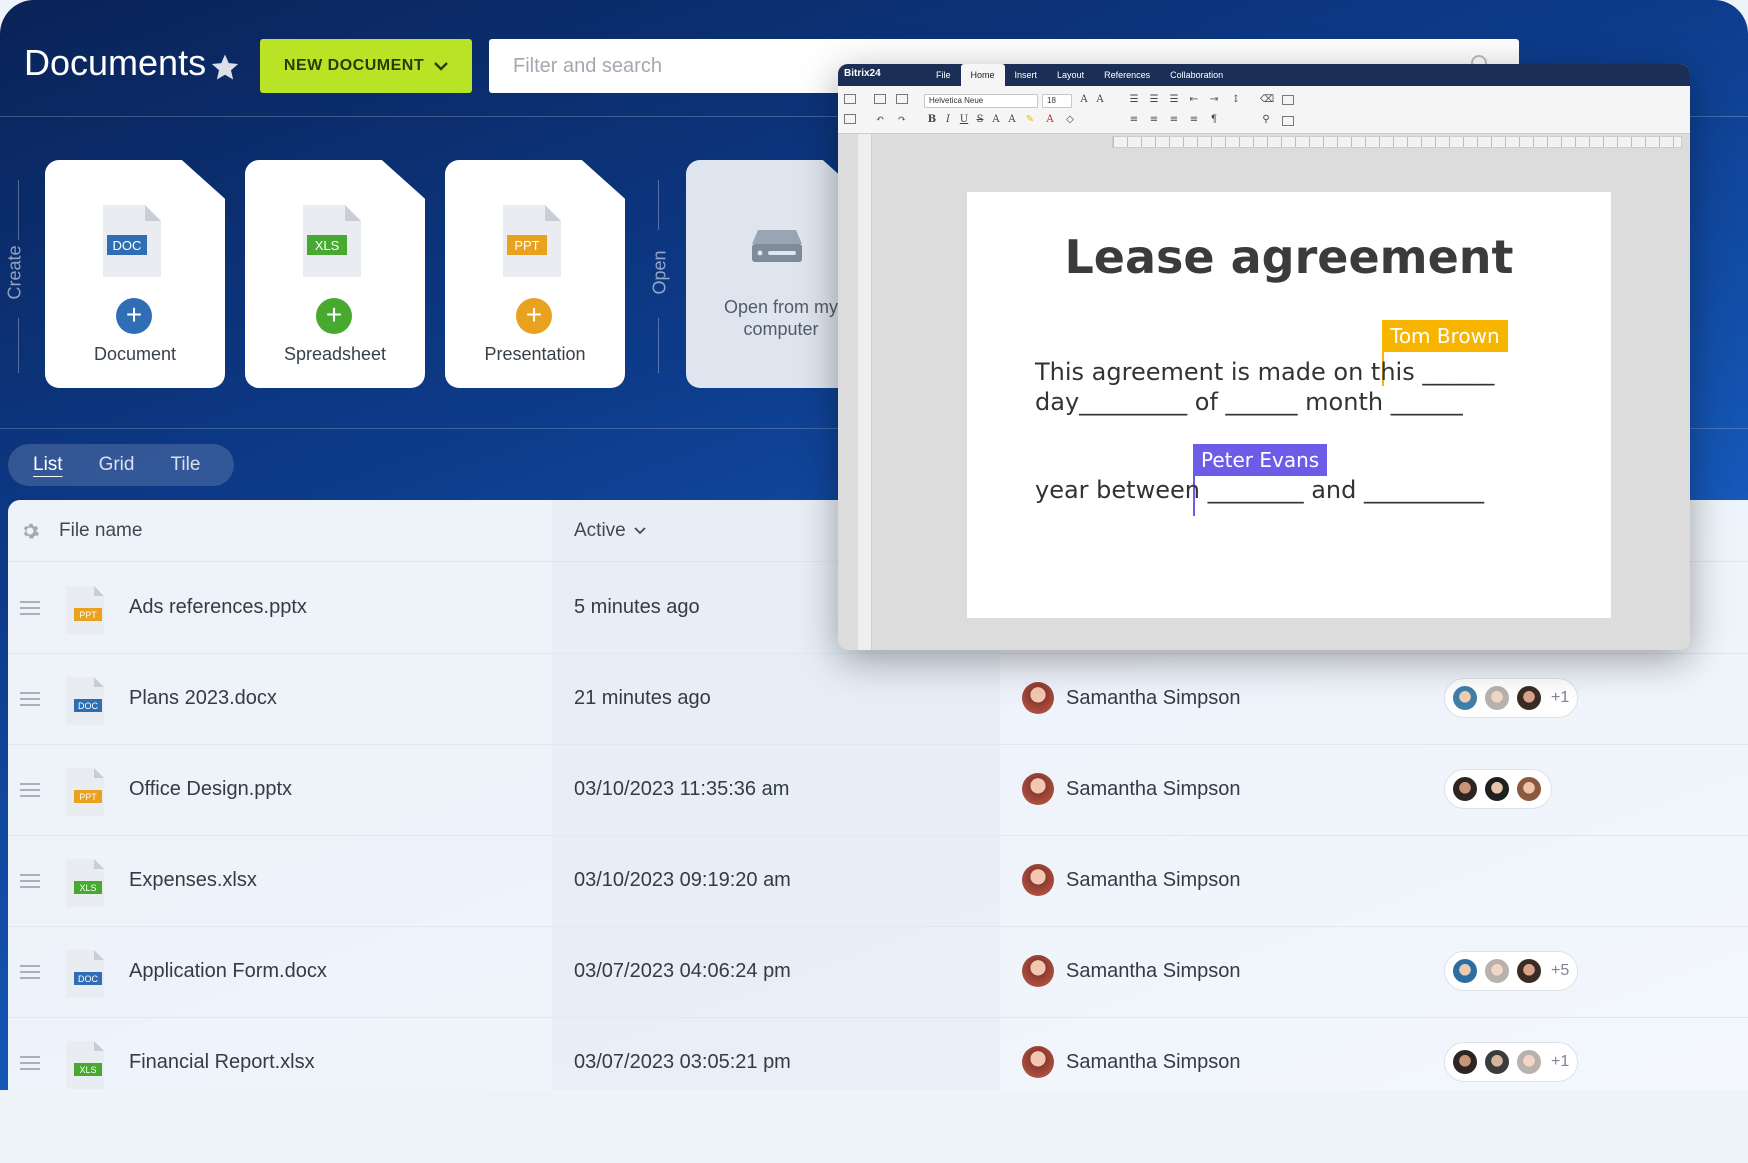 The height and width of the screenshot is (1163, 1748). I want to click on collaborator-cursor-label: Tom Brown, so click(1445, 336).